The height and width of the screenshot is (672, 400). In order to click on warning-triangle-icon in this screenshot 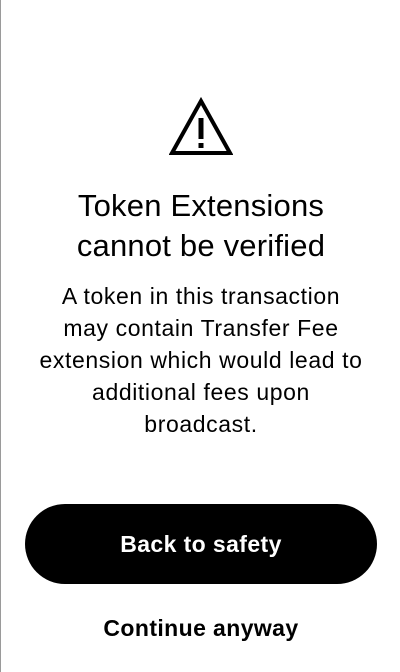, I will do `click(201, 126)`.